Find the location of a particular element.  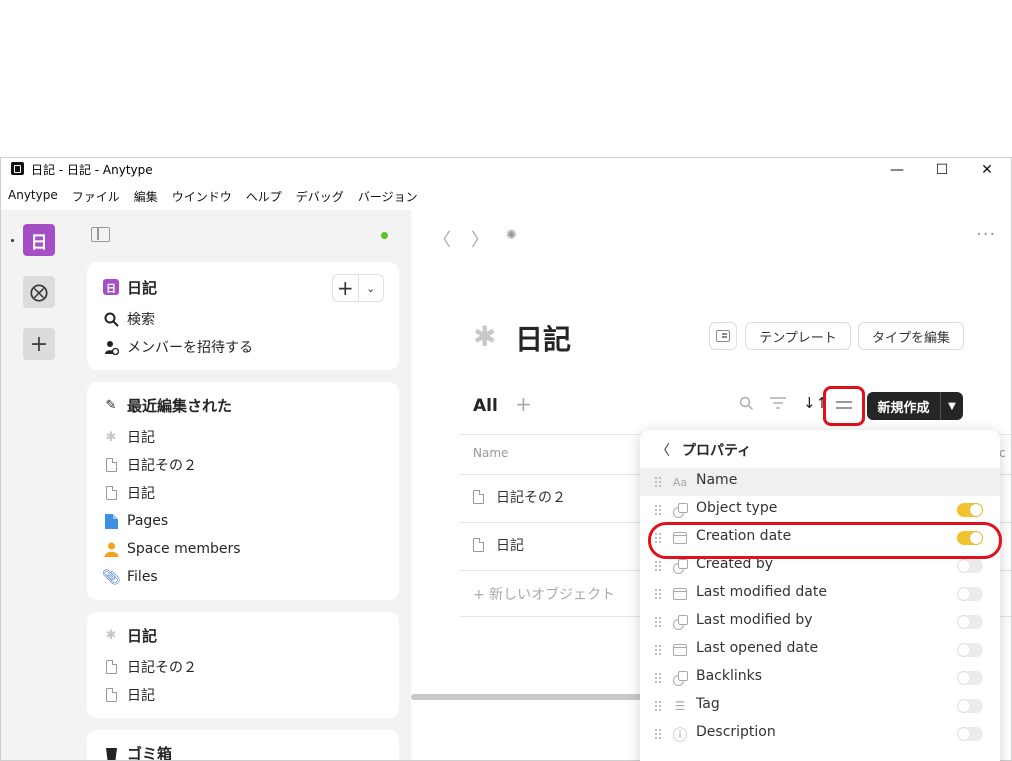

property-label: Description is located at coordinates (736, 732).